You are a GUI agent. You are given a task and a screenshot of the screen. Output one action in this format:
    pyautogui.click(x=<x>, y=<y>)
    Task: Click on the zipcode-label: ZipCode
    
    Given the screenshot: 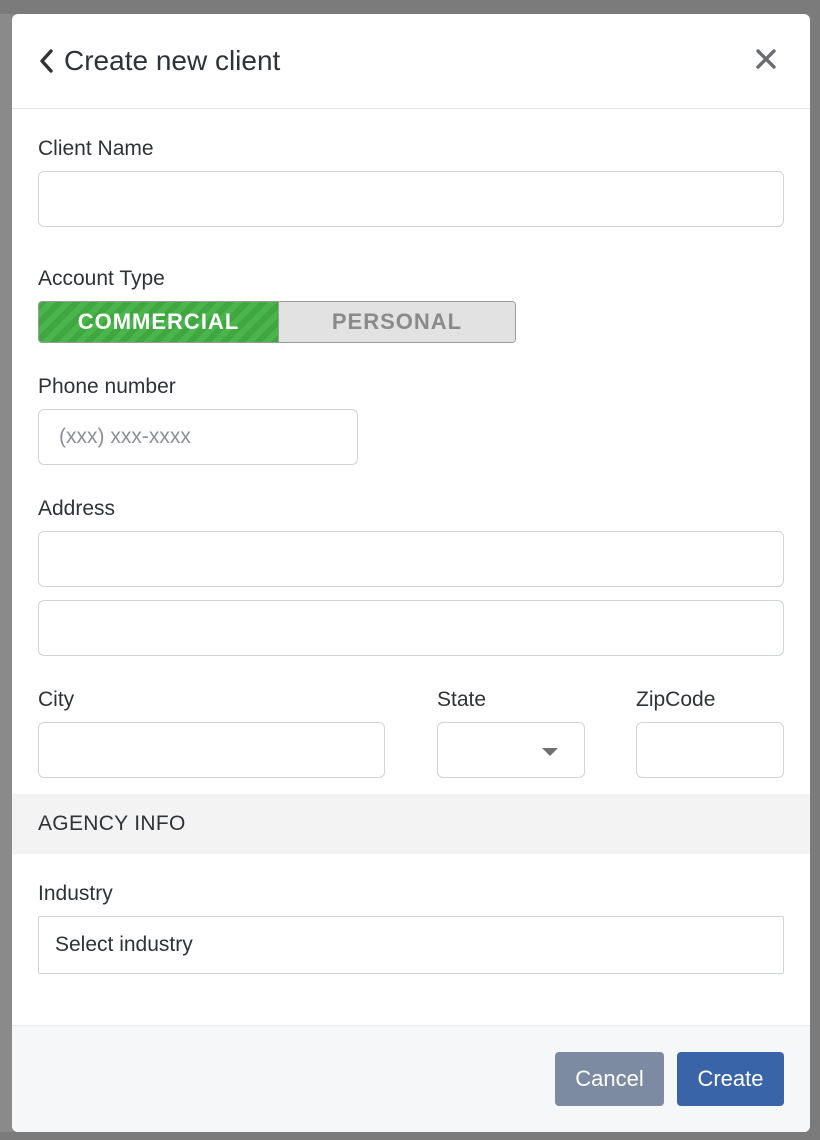 What is the action you would take?
    pyautogui.click(x=676, y=699)
    